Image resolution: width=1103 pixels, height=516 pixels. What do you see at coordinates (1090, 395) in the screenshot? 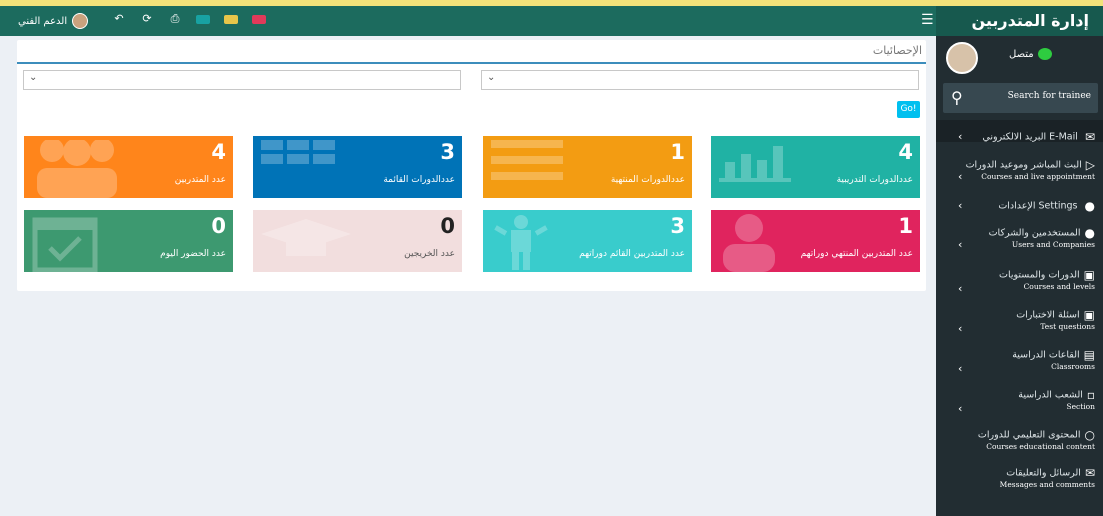
I see `bar-chart-icon: ▫` at bounding box center [1090, 395].